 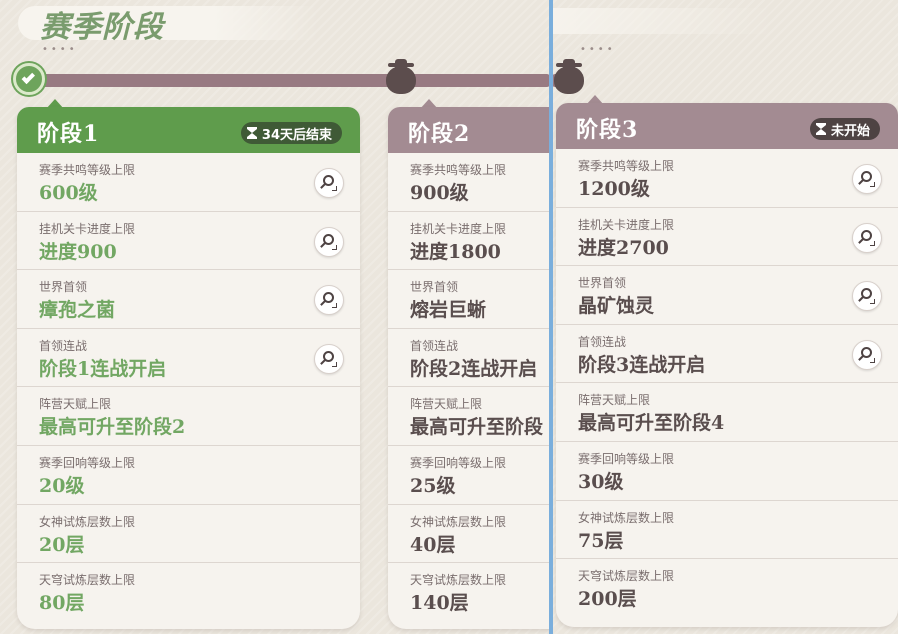 I want to click on list-item: 阵营天赋上限 最高可升至阶段2, so click(x=188, y=416).